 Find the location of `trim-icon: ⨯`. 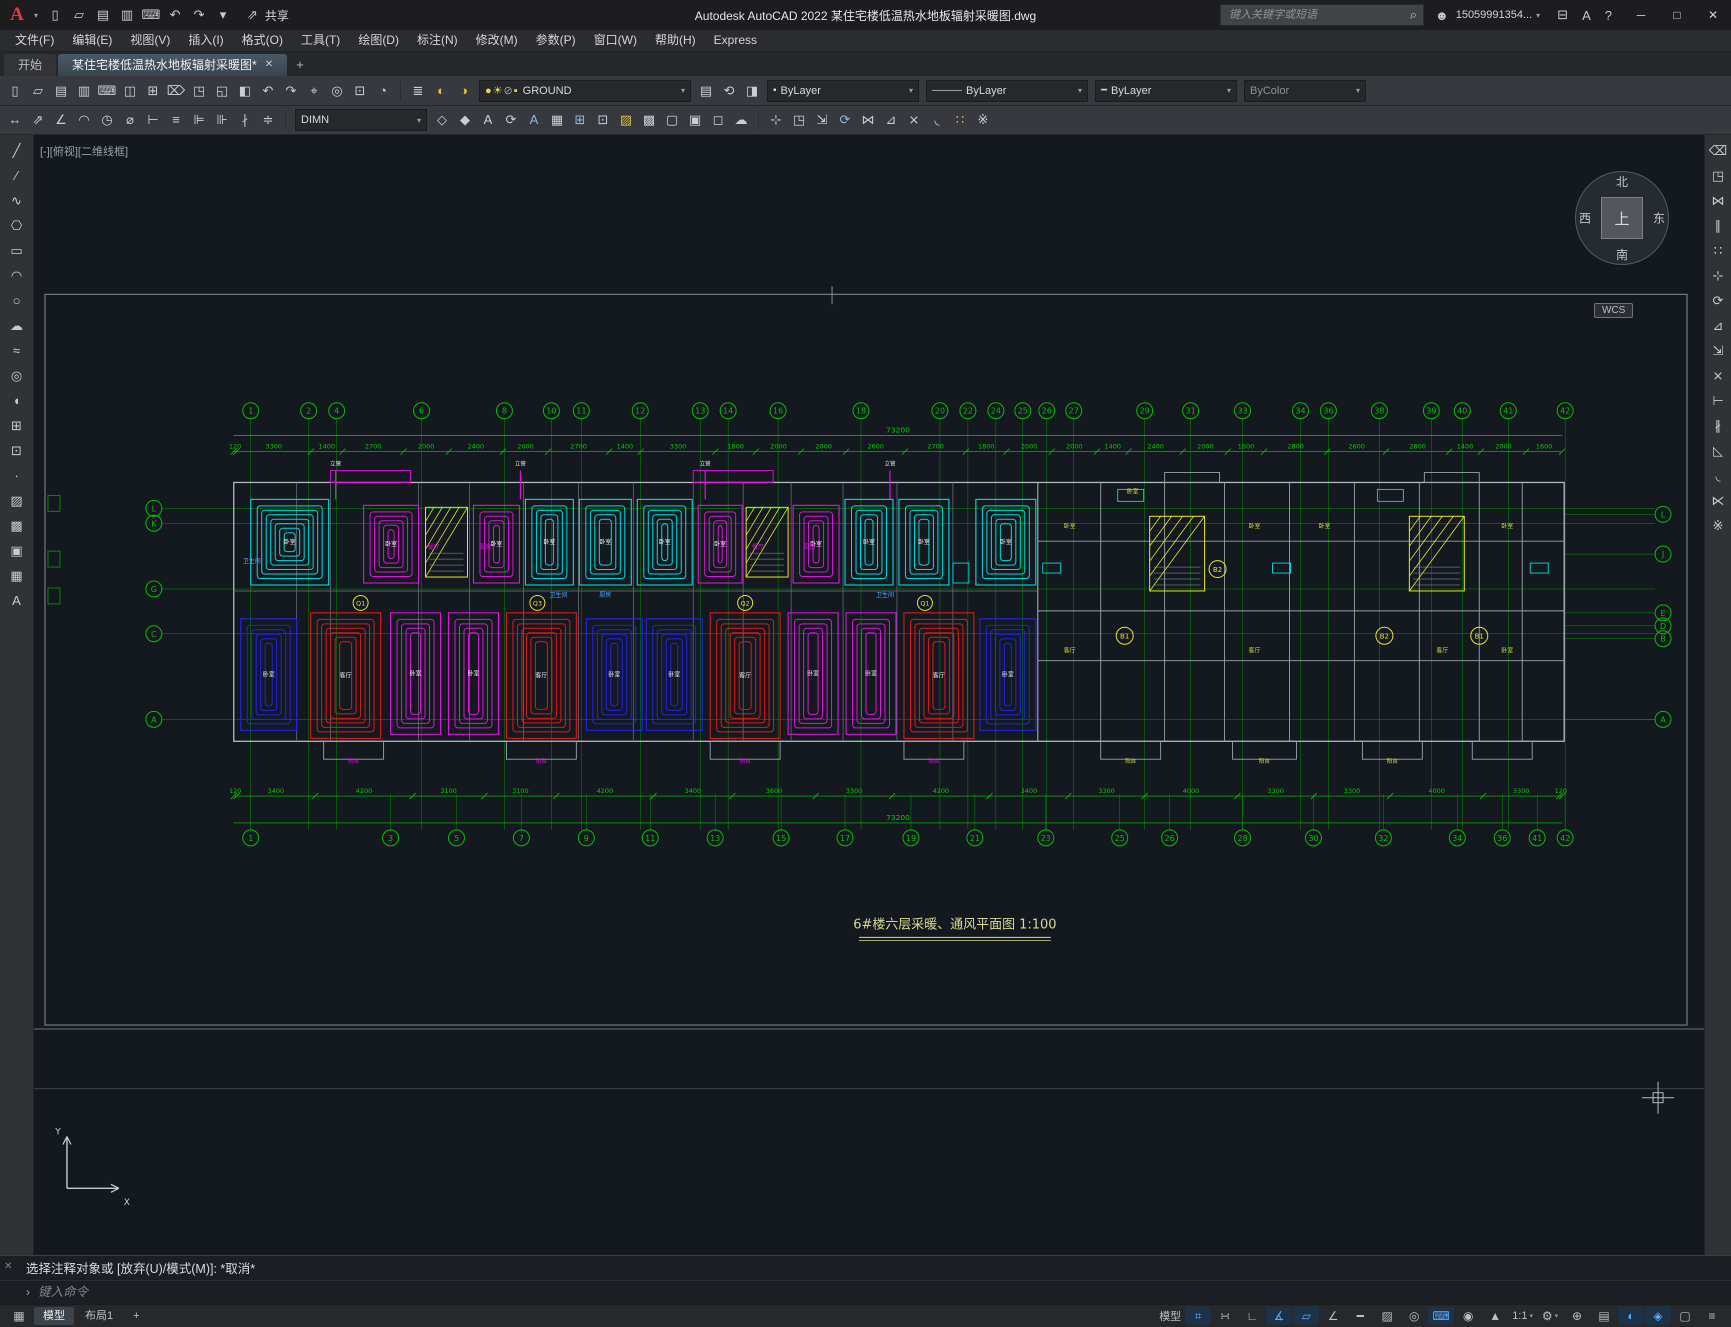

trim-icon: ⨯ is located at coordinates (1718, 376).